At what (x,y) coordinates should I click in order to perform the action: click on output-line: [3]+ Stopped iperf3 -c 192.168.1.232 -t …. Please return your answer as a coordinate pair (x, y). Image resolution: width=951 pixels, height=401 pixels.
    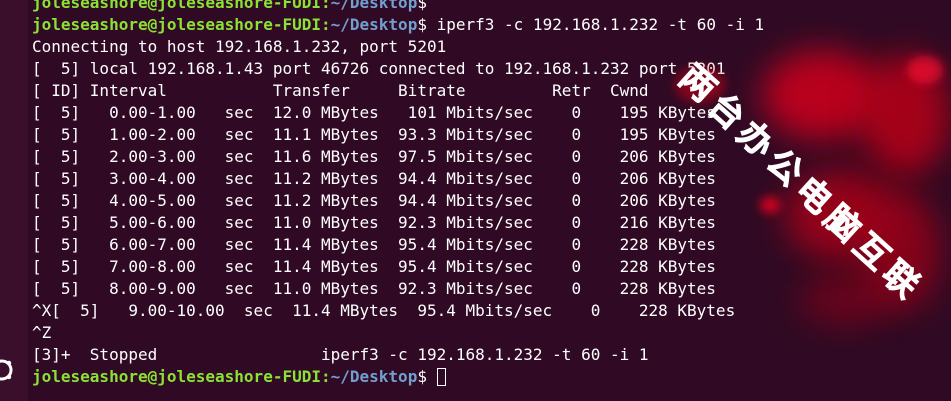
    Looking at the image, I should click on (340, 354).